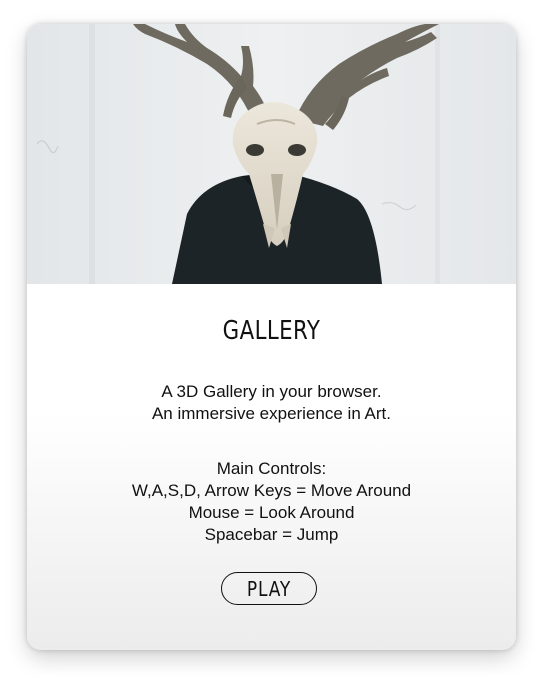 The image size is (544, 676). I want to click on controls-heading: Main Controls:, so click(271, 468).